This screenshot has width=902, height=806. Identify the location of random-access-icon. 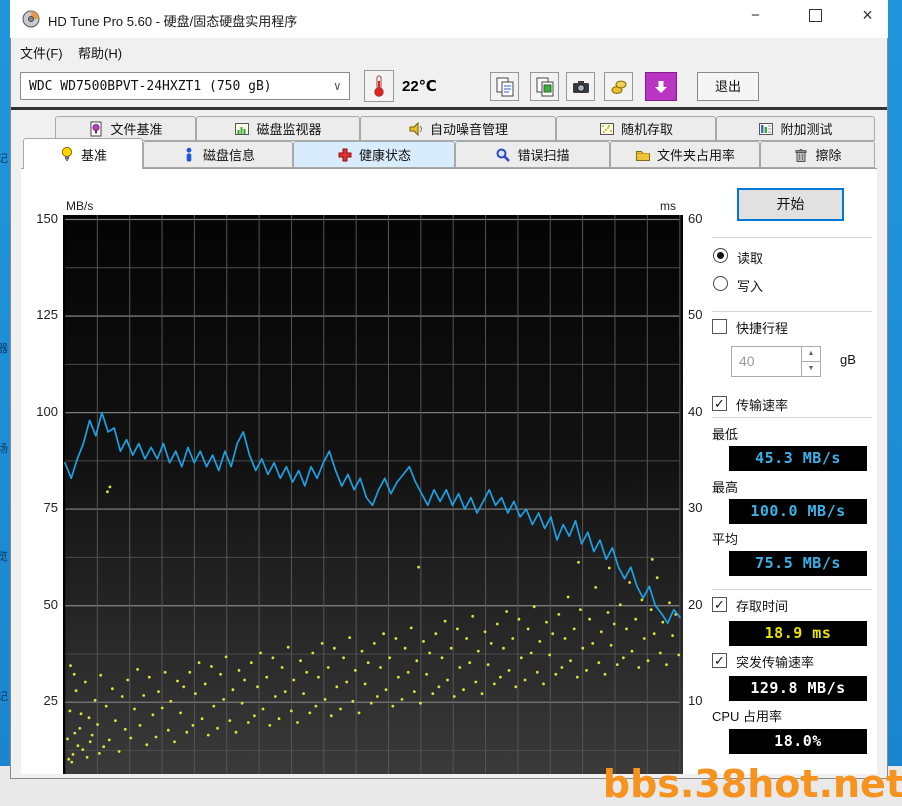
(607, 129).